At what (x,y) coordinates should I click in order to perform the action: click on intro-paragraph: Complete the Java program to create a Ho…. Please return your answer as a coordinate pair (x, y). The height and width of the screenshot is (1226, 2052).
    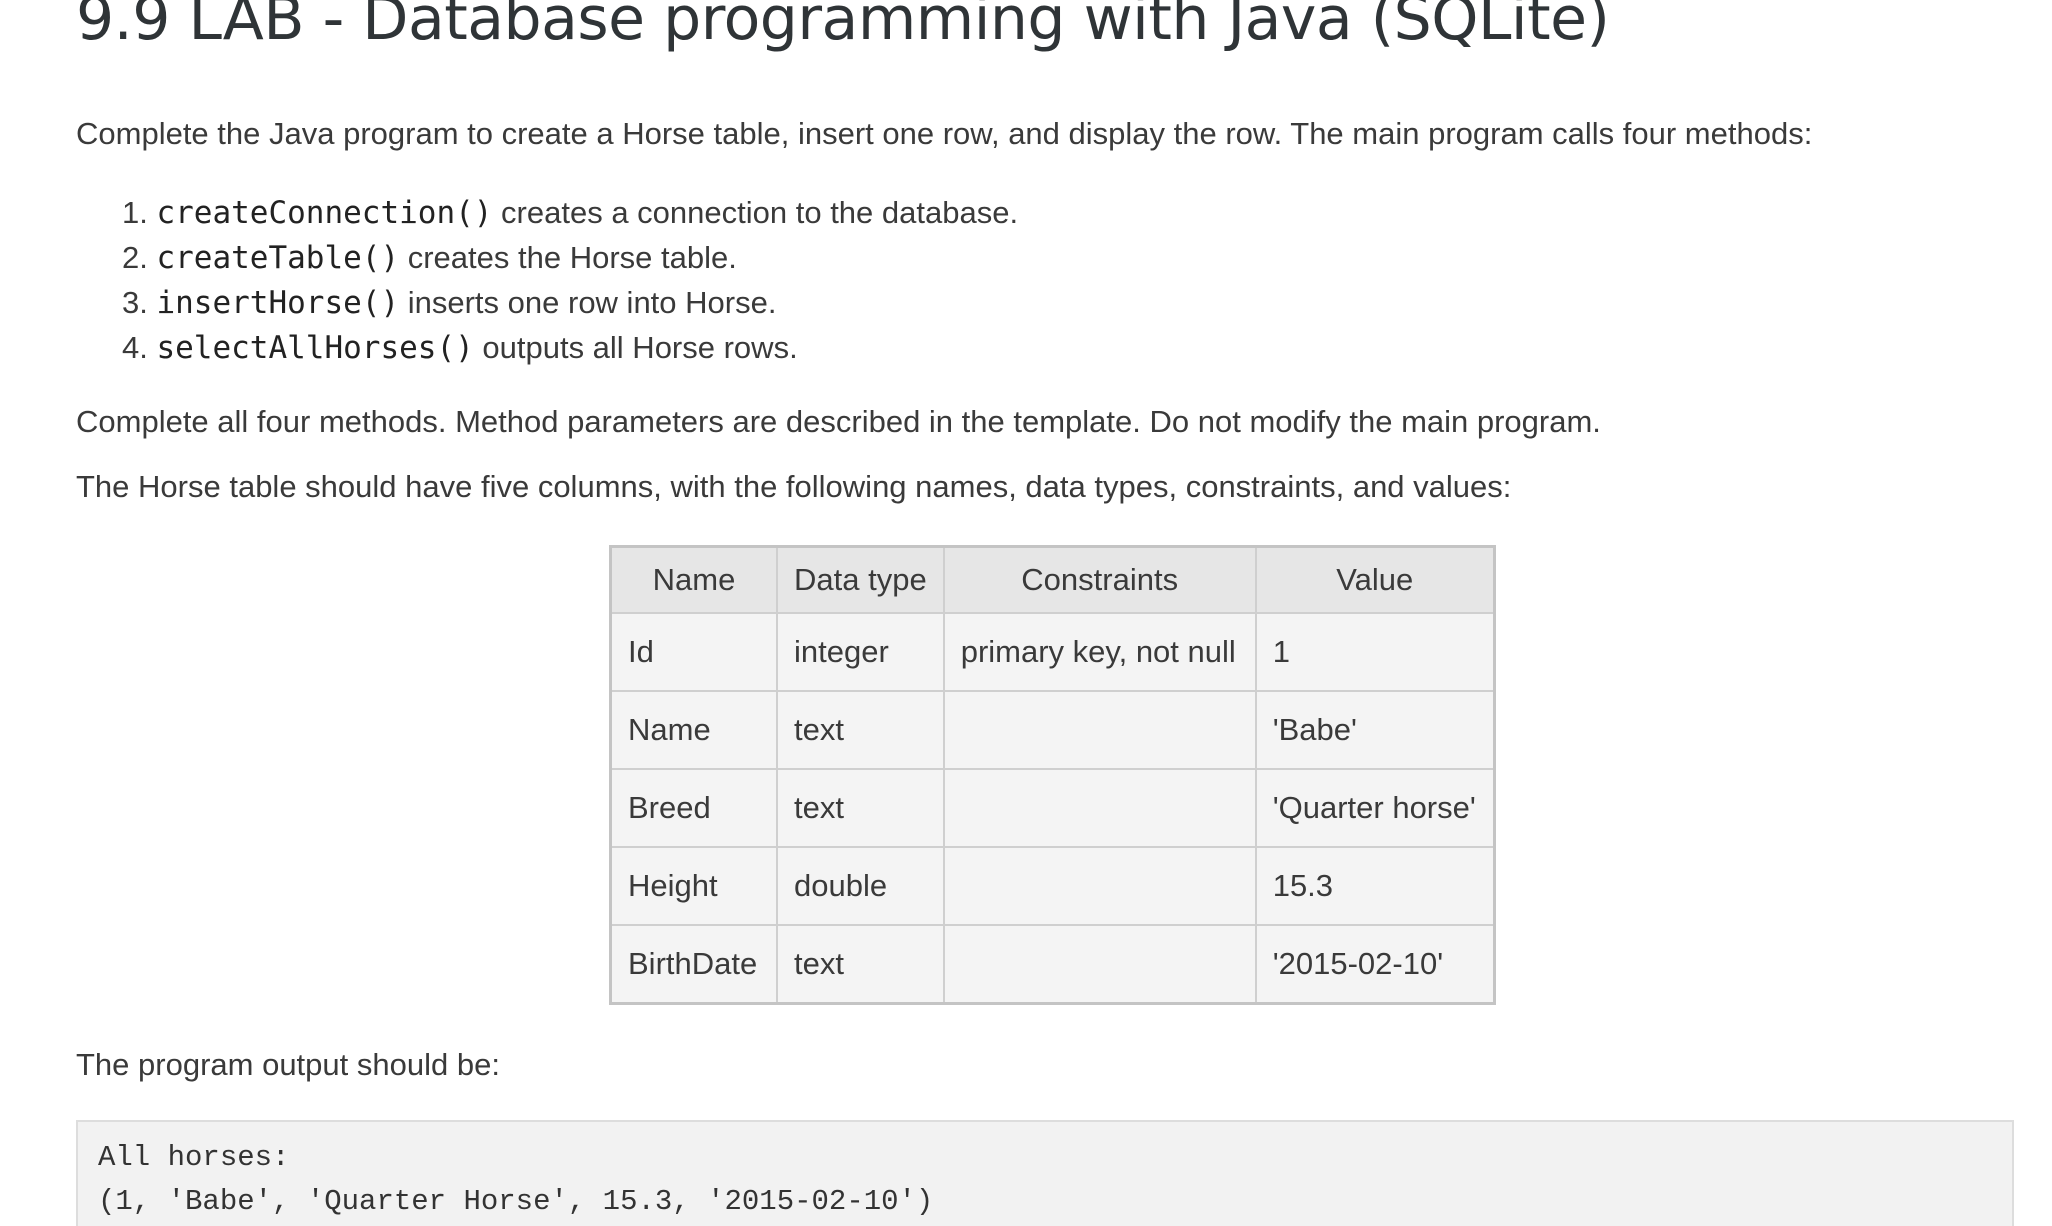
    Looking at the image, I should click on (944, 133).